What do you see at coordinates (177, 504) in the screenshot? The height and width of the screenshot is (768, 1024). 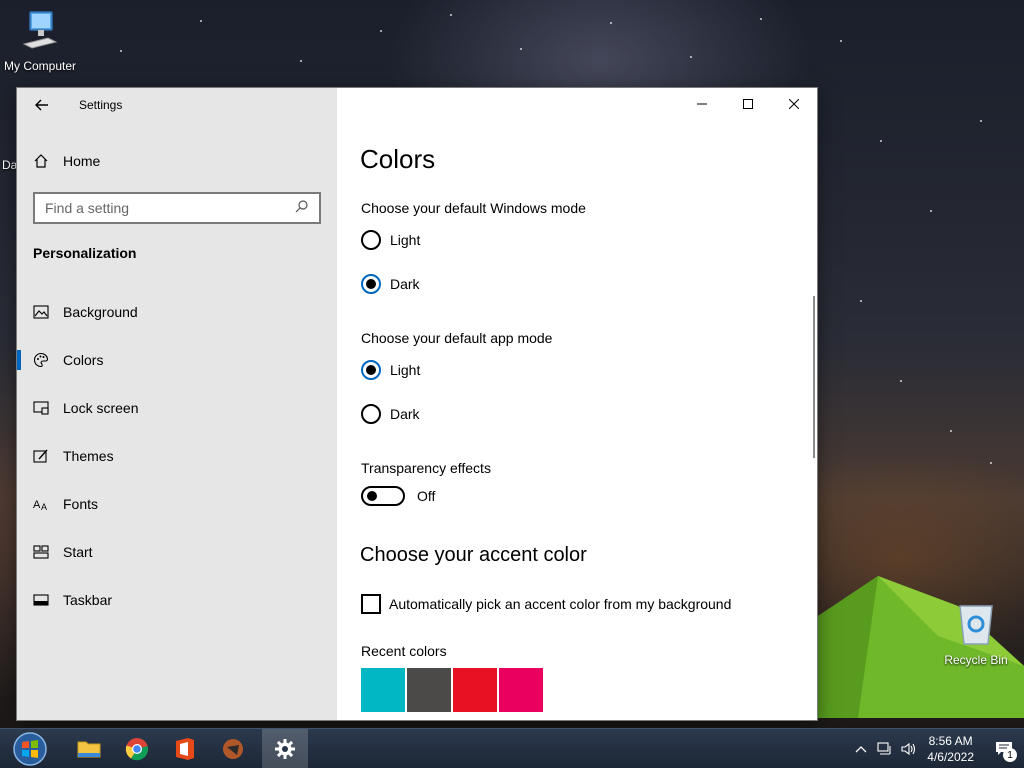 I see `sidebar-item-fonts: AA Fonts` at bounding box center [177, 504].